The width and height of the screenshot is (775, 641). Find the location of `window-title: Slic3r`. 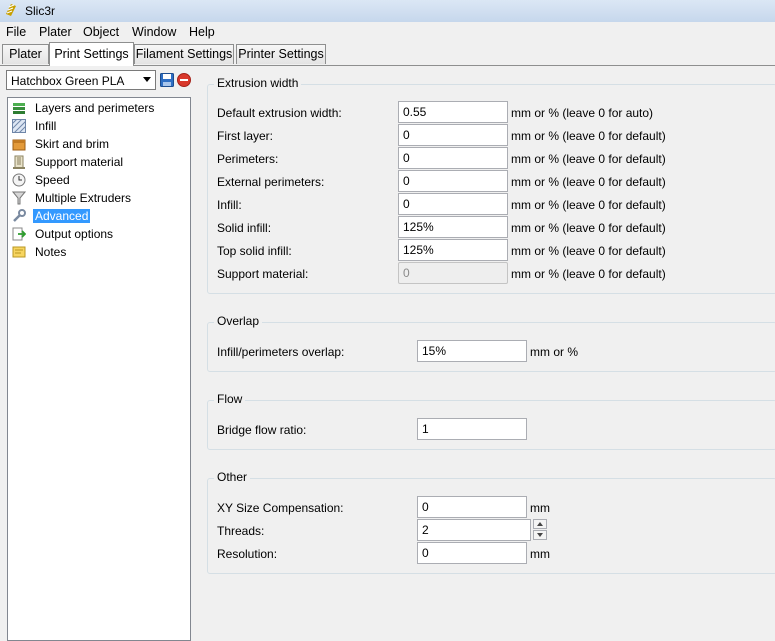

window-title: Slic3r is located at coordinates (40, 11).